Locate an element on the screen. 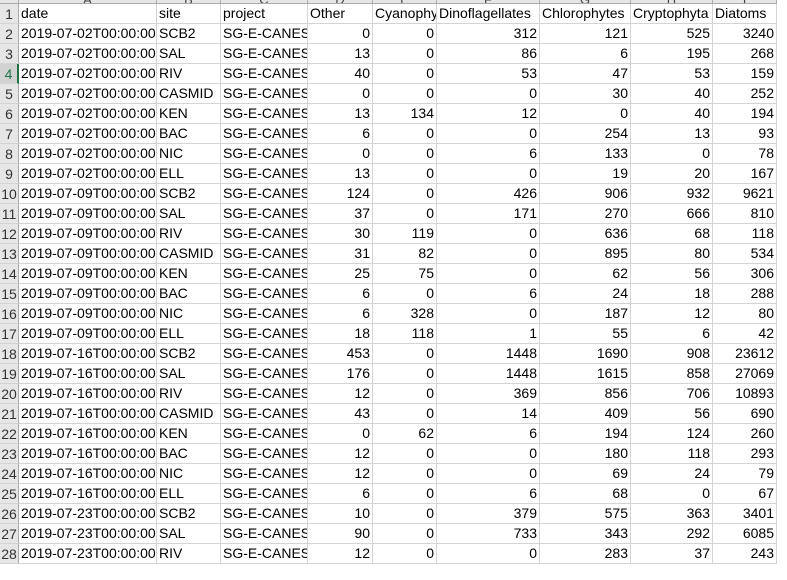  cell-chlorophytes: 1615 is located at coordinates (585, 374).